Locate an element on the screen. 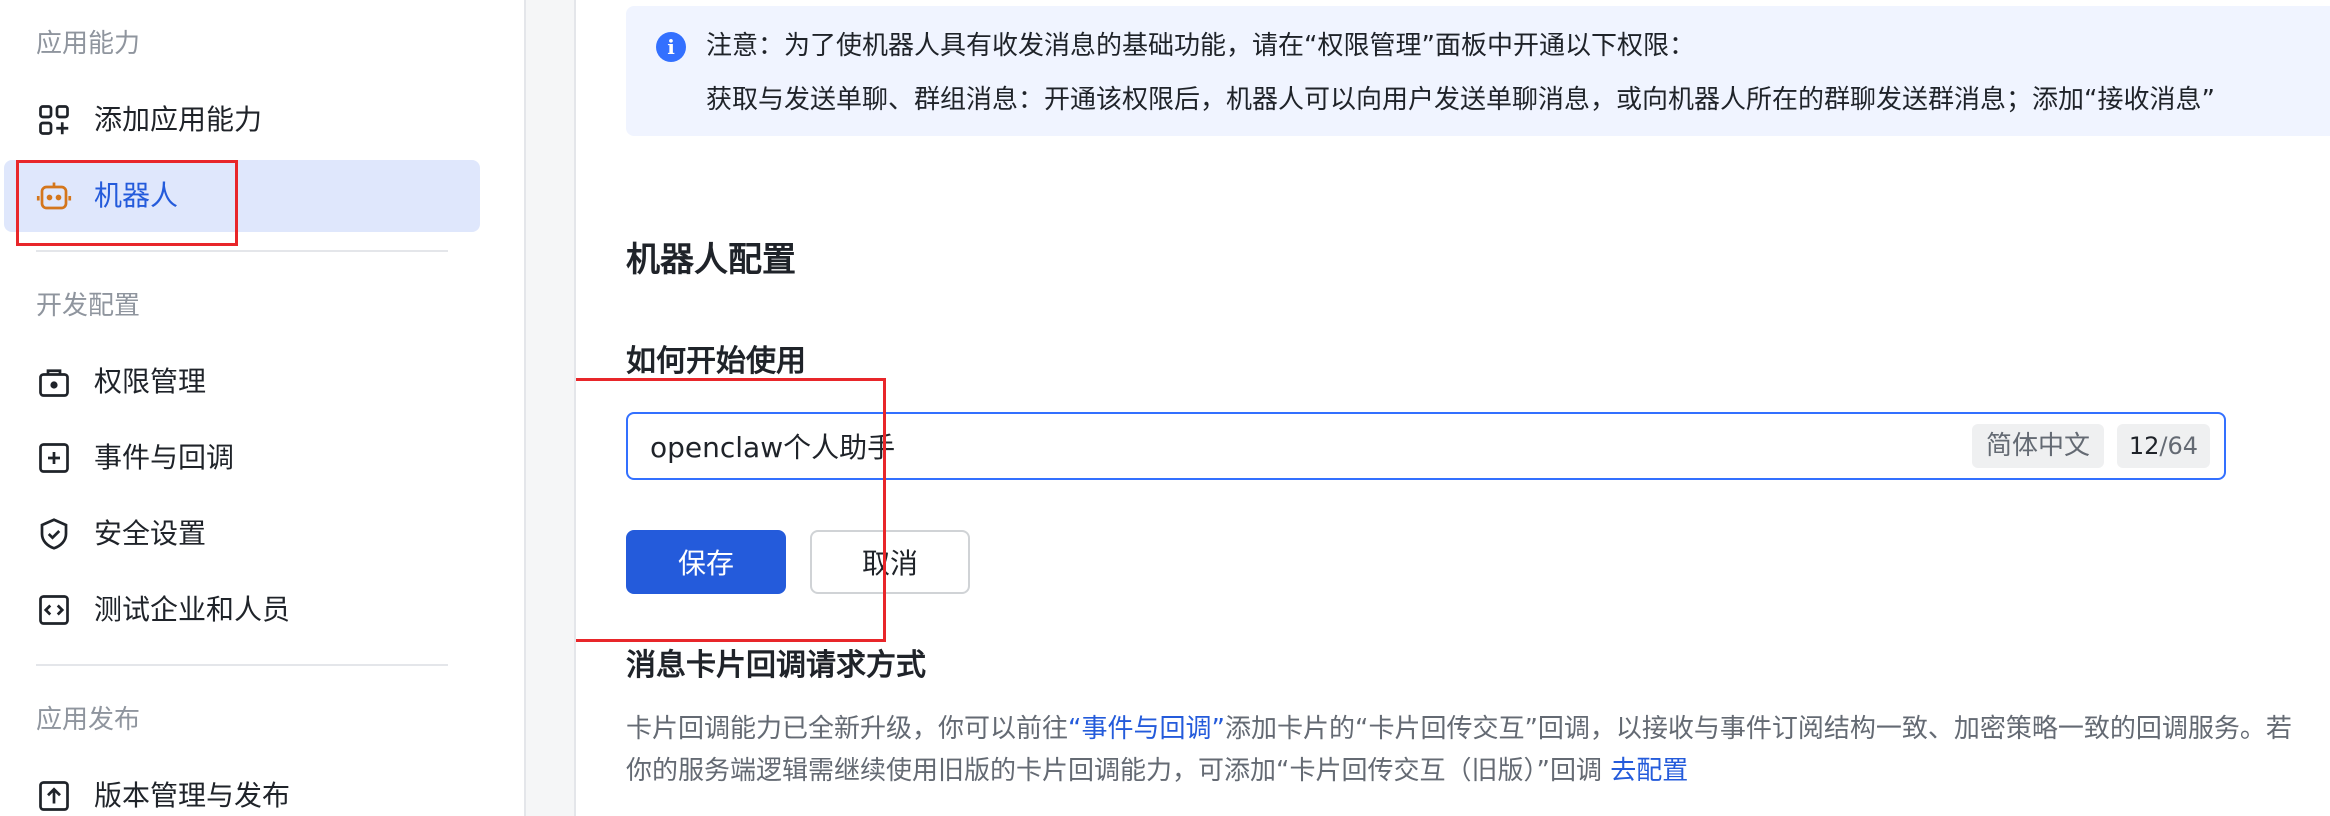  sidebar-item-label: 事件与回调 is located at coordinates (164, 457).